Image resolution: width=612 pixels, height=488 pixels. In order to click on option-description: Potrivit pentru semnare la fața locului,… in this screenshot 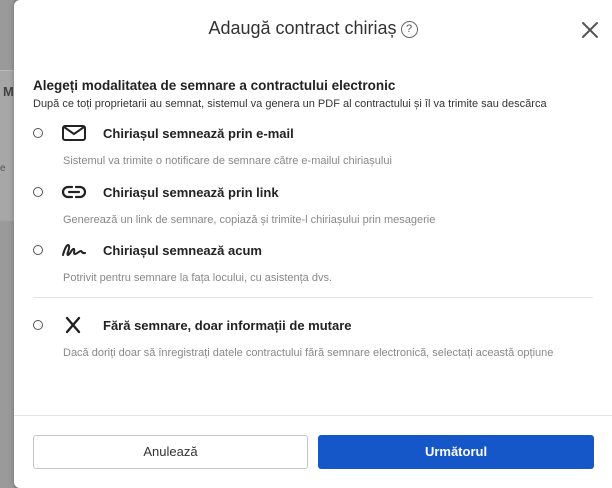, I will do `click(198, 278)`.